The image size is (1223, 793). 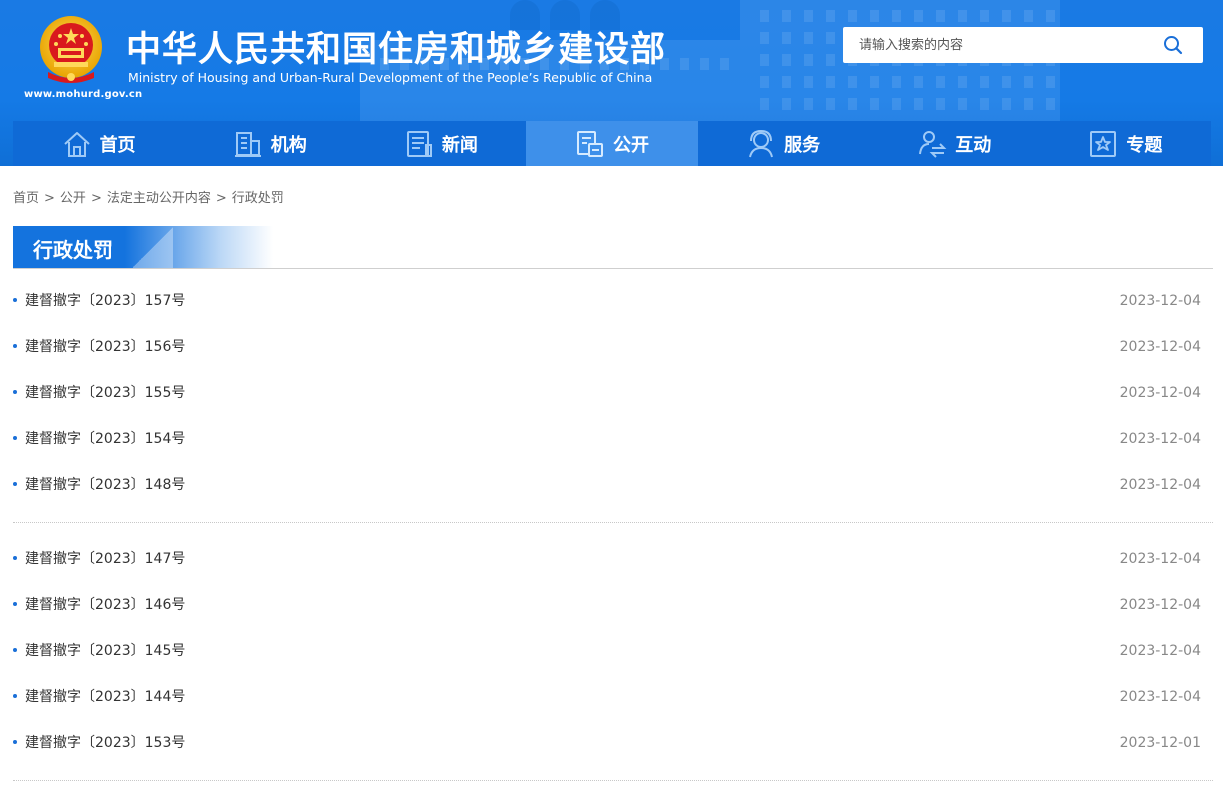 I want to click on nav-item-service: 服务, so click(x=783, y=143).